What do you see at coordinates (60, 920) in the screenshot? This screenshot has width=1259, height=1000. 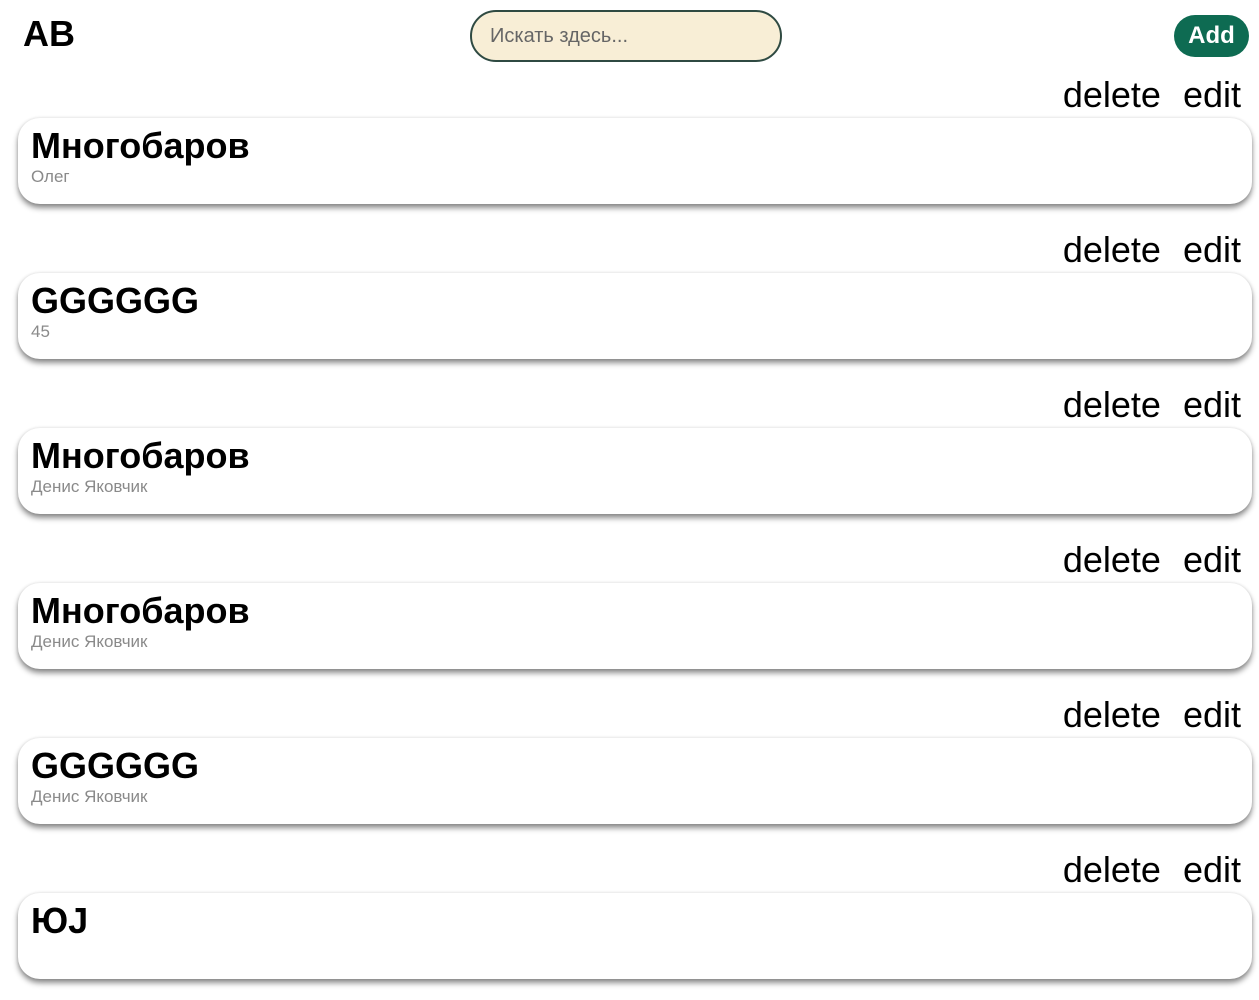 I see `card-title: ЮЈ` at bounding box center [60, 920].